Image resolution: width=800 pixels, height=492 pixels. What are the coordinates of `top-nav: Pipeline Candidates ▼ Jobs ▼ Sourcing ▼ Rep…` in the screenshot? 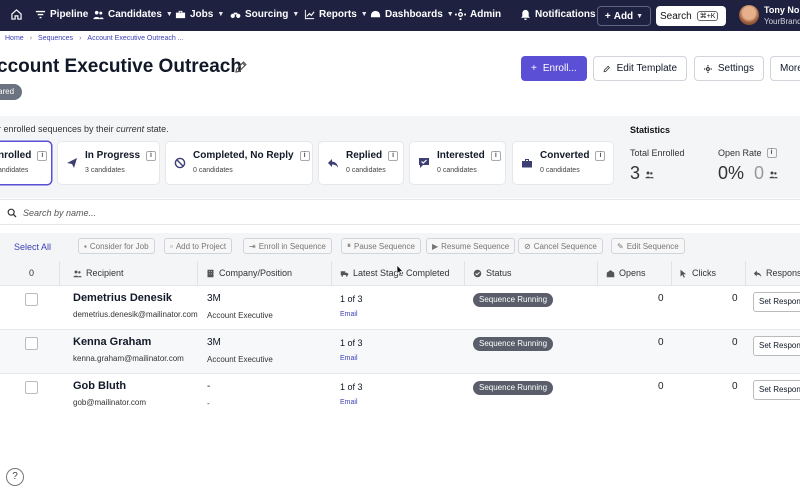 It's located at (400, 15).